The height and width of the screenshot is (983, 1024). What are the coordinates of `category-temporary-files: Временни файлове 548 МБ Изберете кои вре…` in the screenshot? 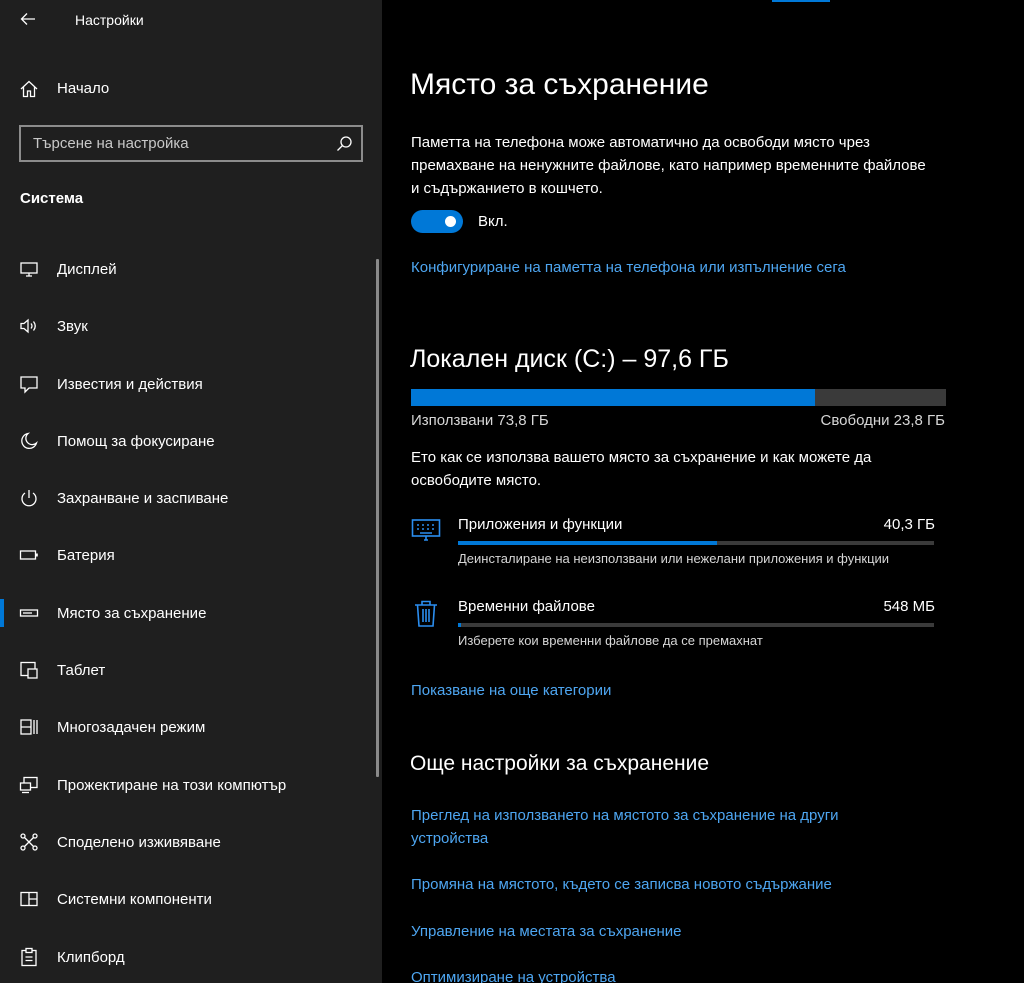 It's located at (676, 628).